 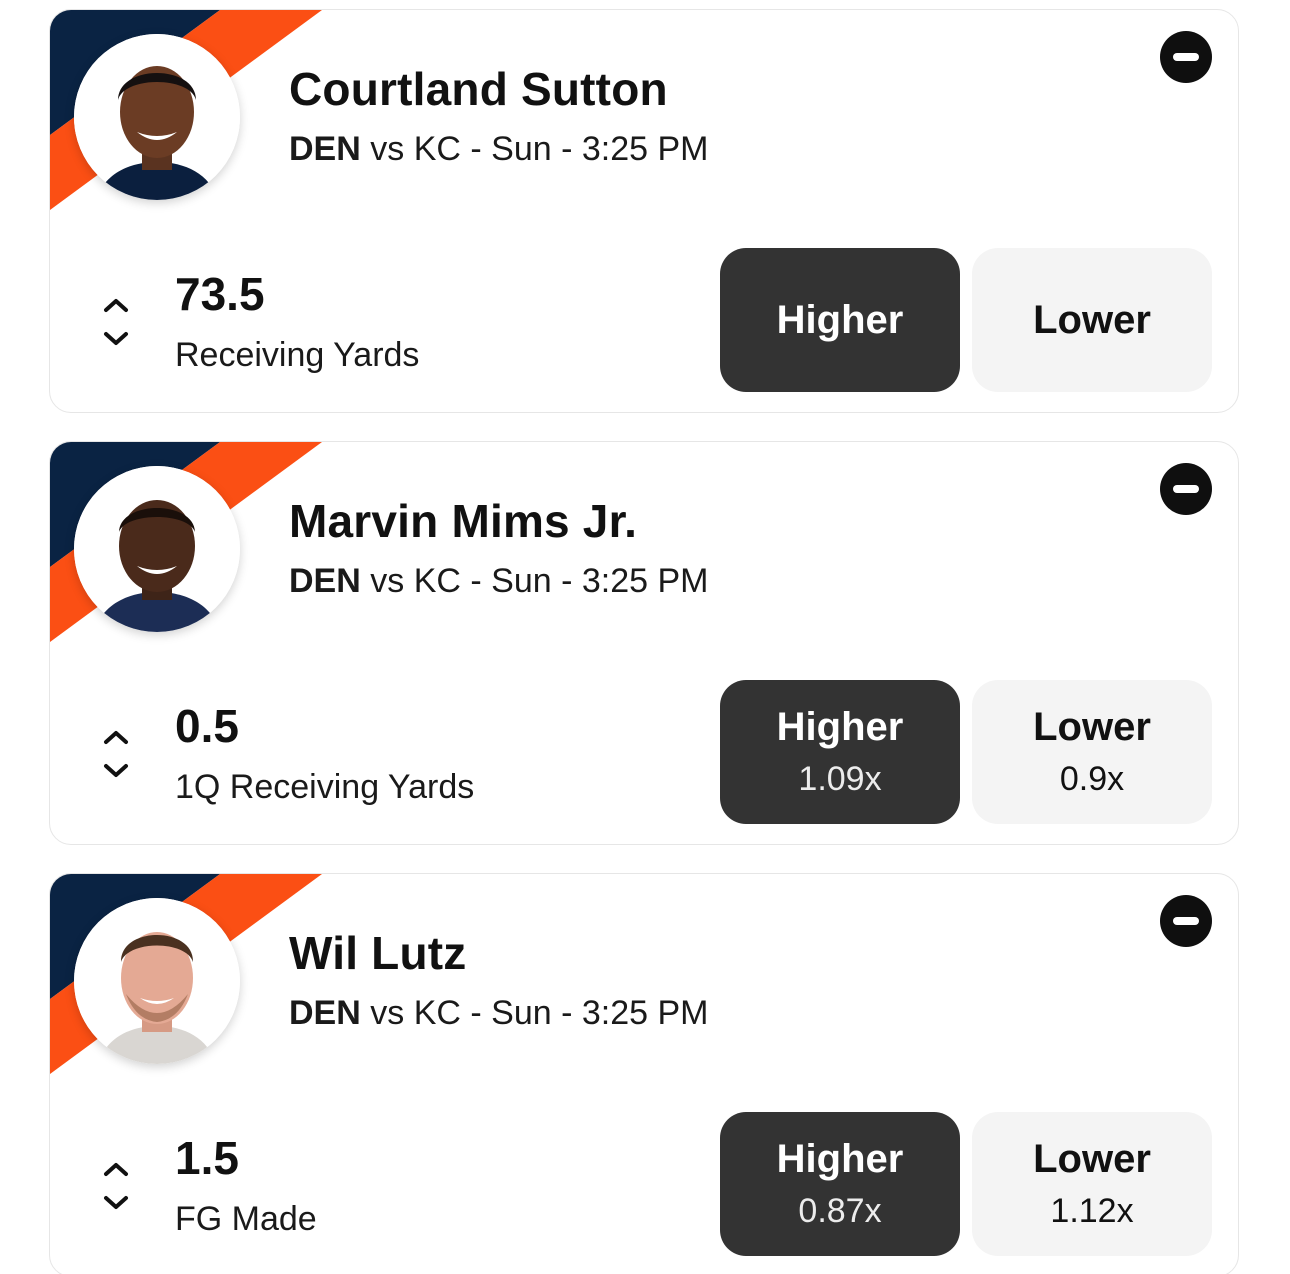 I want to click on stat-type: 1Q Receiving Yards, so click(x=325, y=787).